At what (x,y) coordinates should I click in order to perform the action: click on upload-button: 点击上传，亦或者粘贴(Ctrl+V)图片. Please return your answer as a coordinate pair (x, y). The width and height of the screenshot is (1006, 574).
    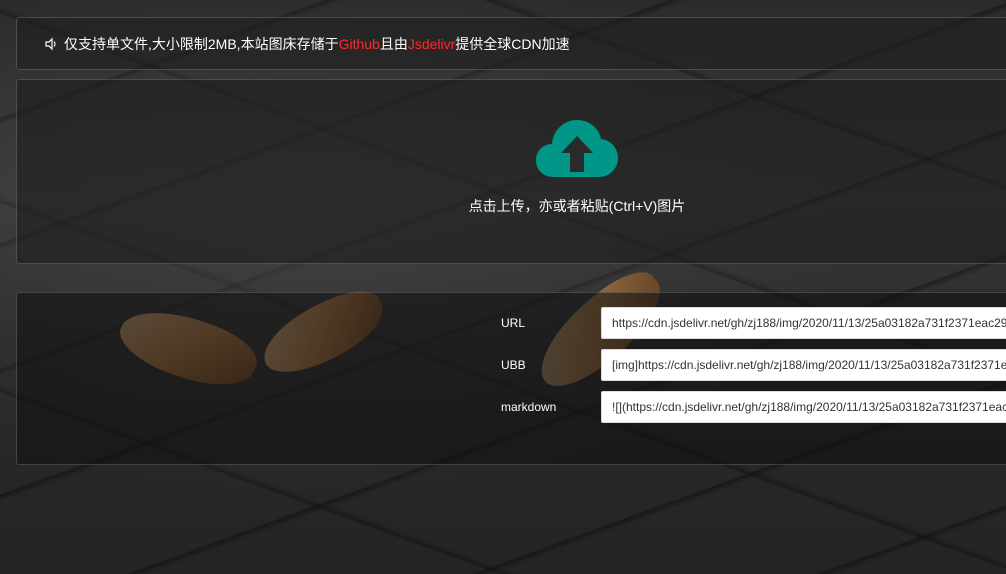
    Looking at the image, I should click on (577, 170).